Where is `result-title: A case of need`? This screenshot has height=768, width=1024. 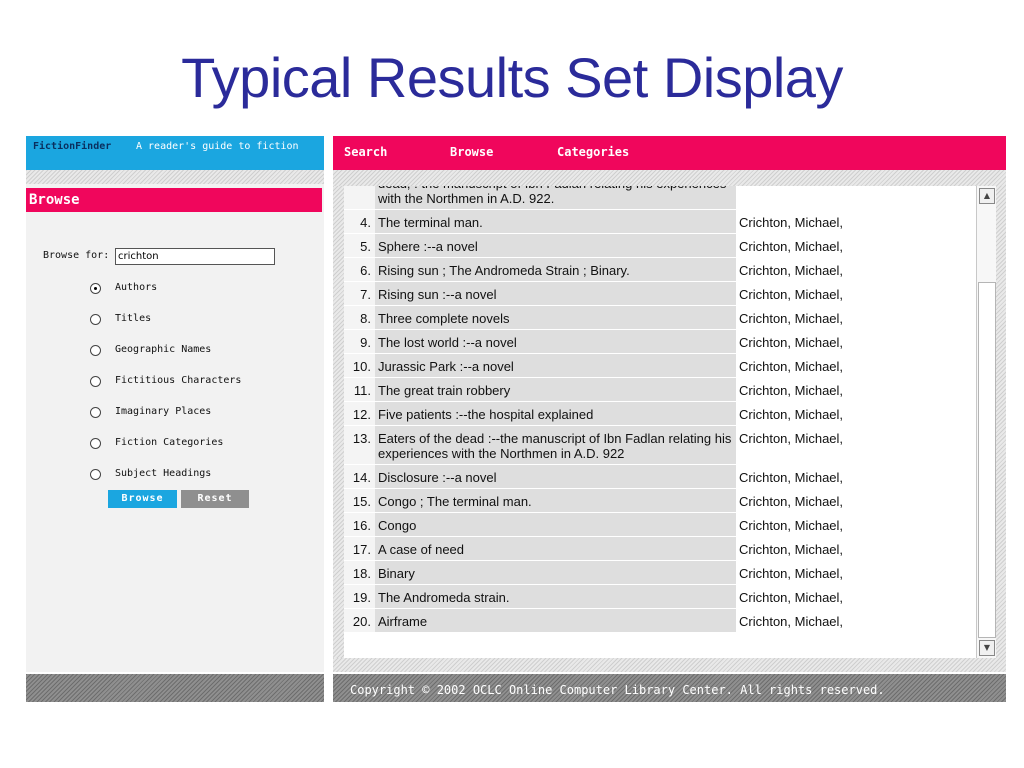
result-title: A case of need is located at coordinates (555, 549).